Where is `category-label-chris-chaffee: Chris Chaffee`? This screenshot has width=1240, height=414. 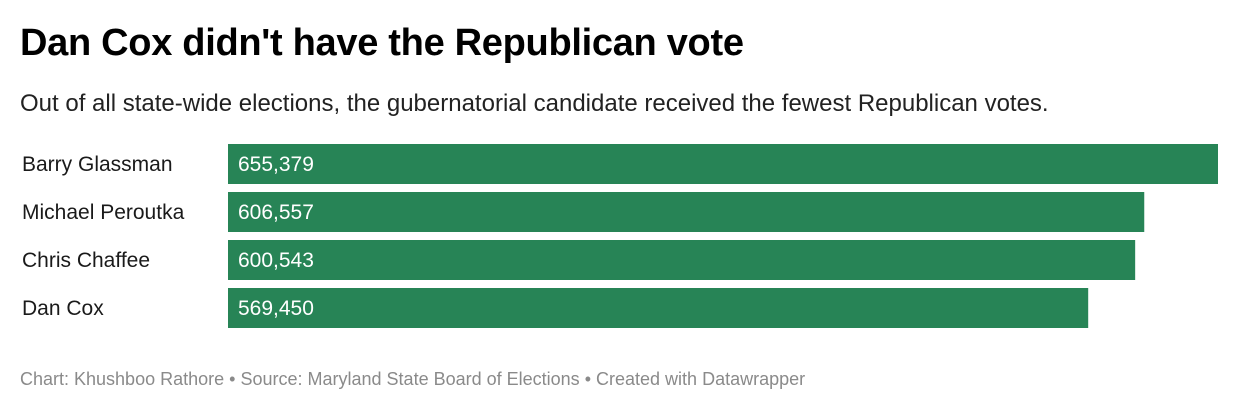
category-label-chris-chaffee: Chris Chaffee is located at coordinates (86, 260).